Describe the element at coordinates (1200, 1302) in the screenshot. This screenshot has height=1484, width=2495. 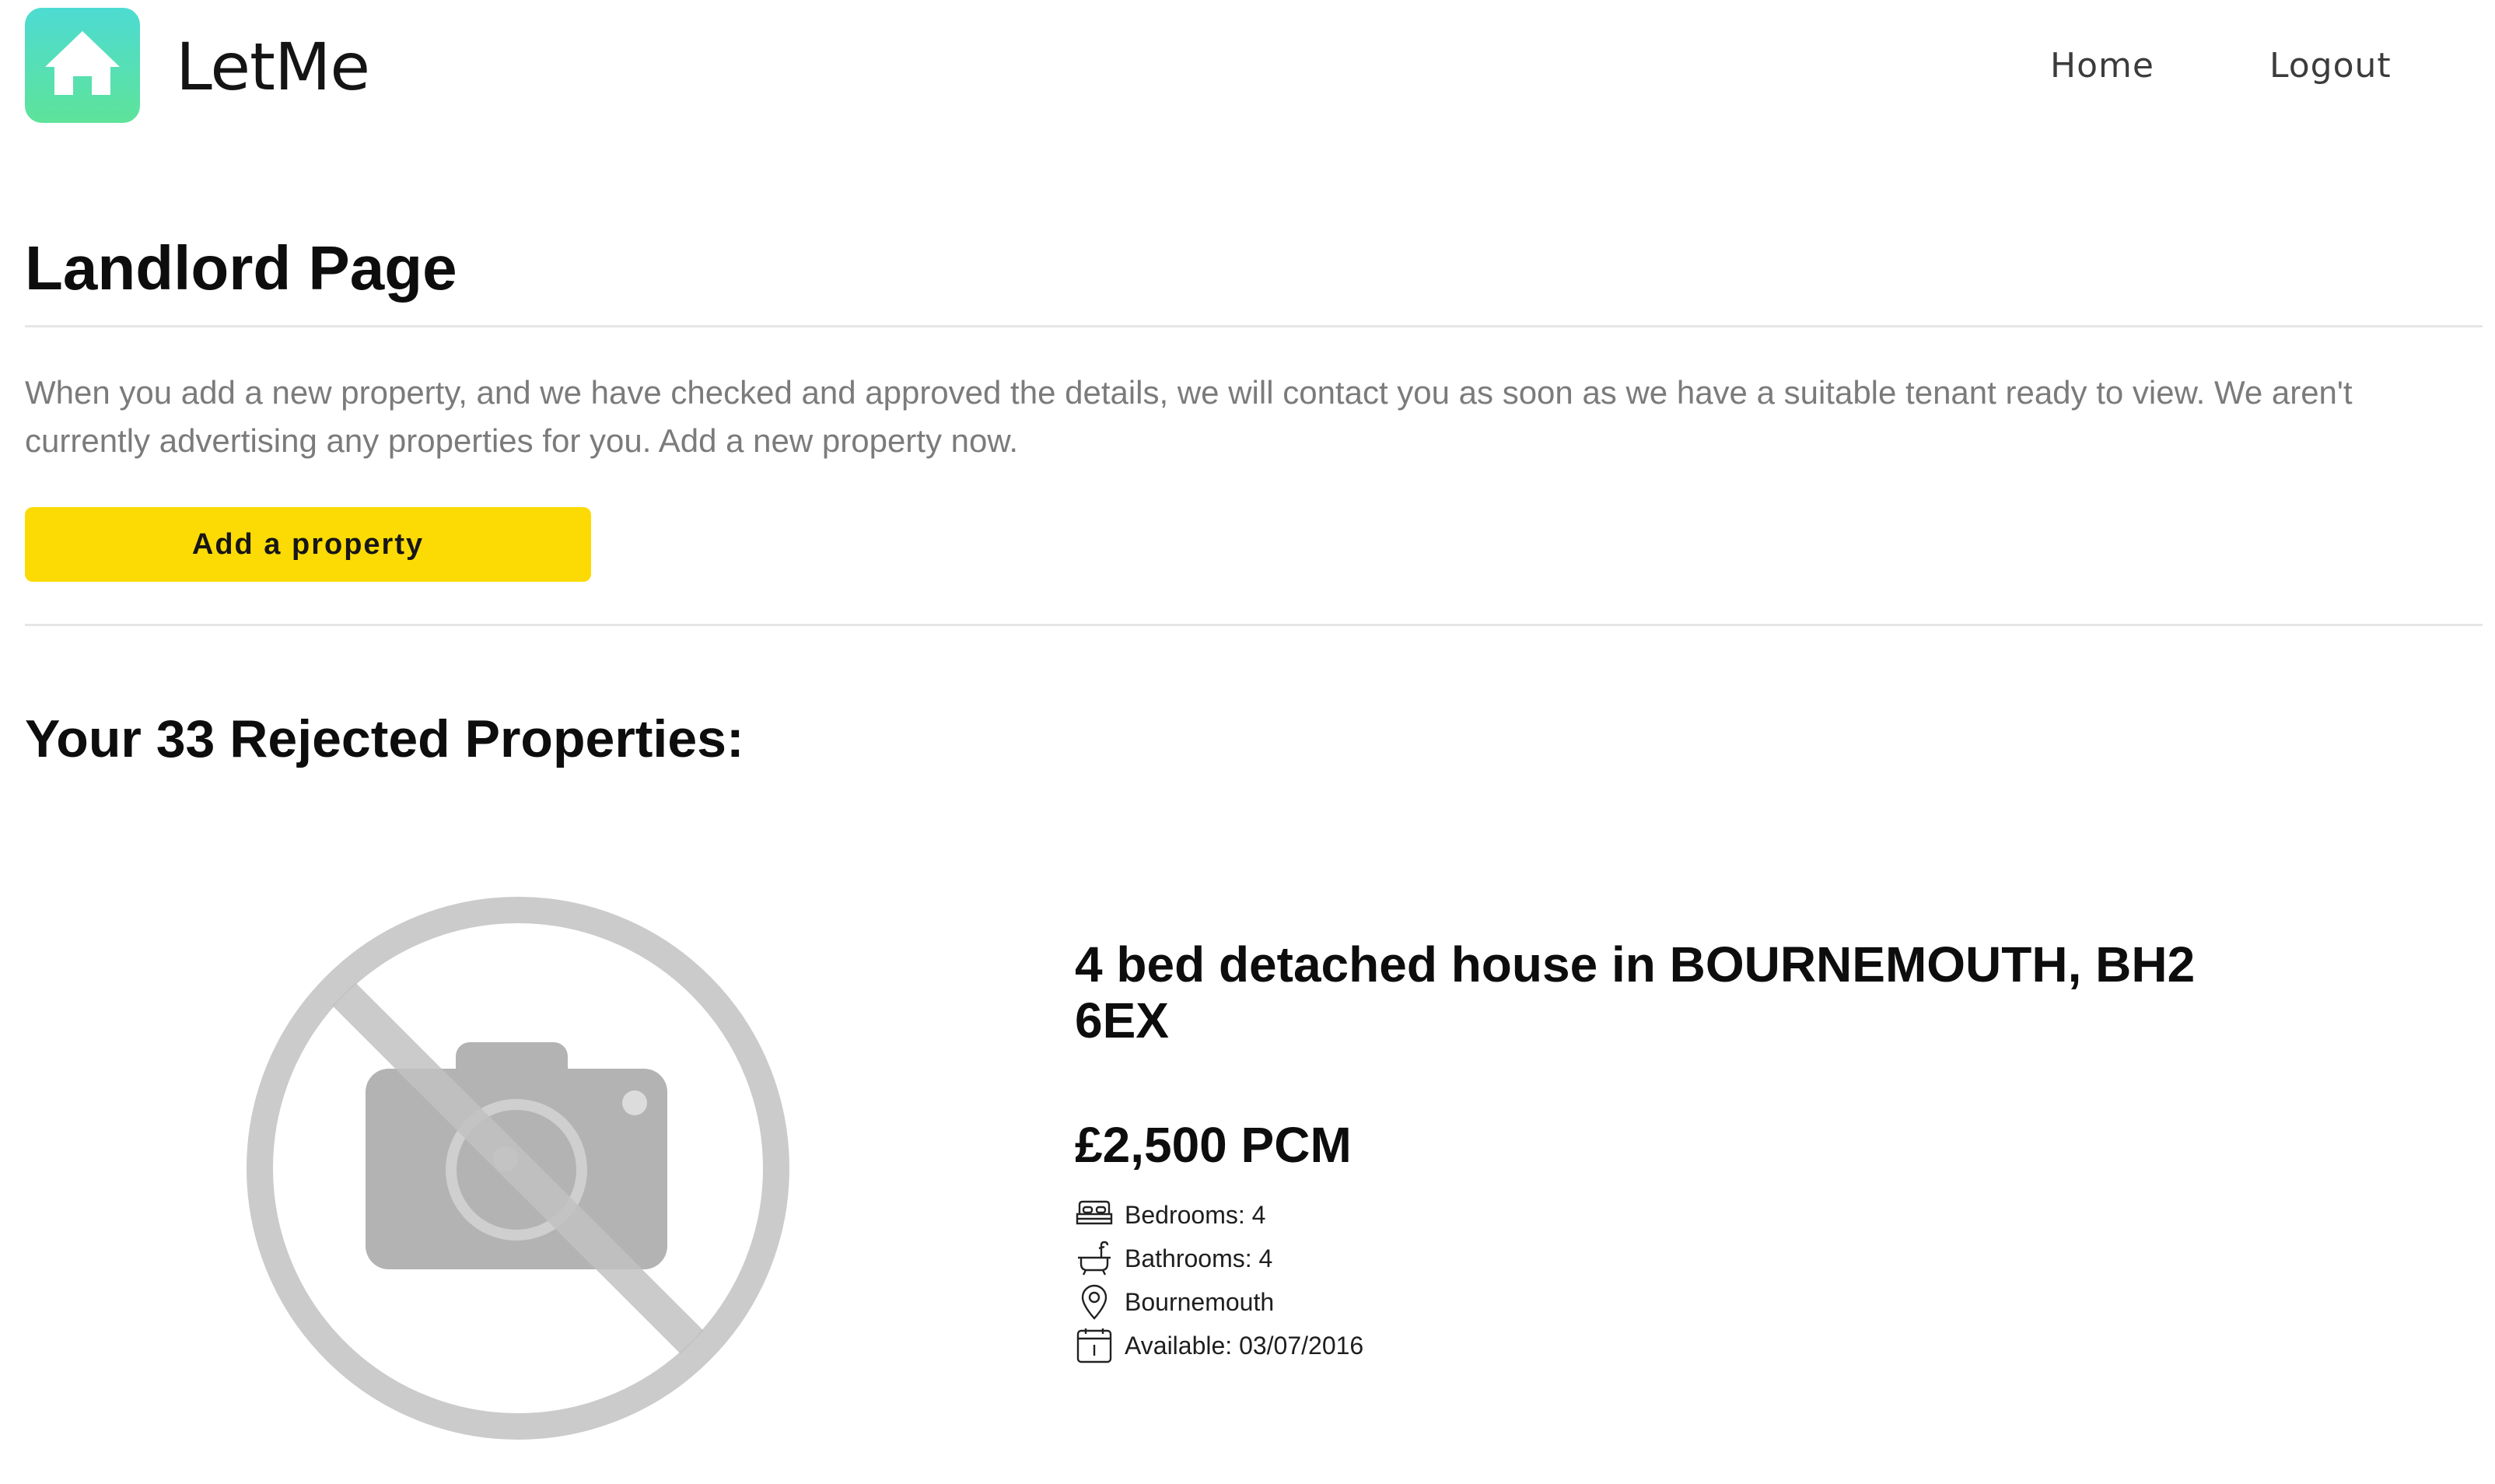
I see `location-text: Bournemouth` at that location.